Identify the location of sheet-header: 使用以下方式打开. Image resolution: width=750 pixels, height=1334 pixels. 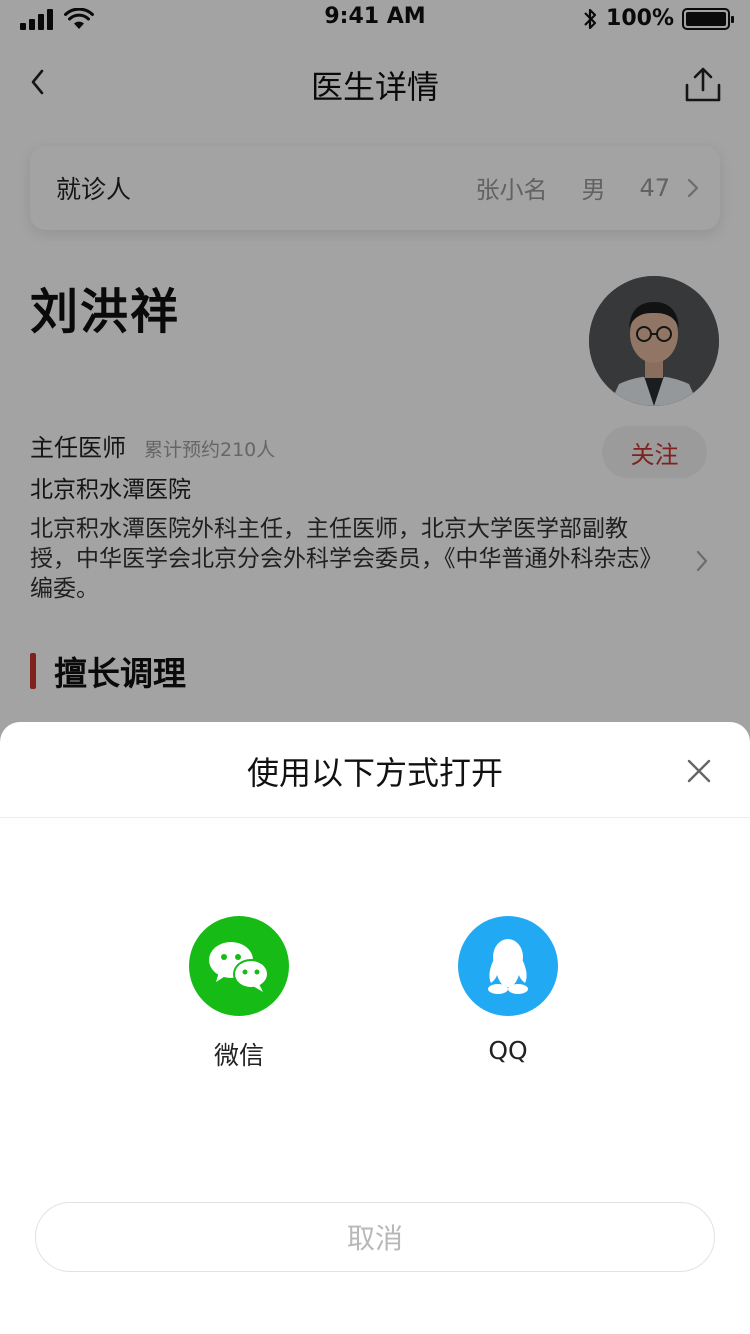
(375, 770).